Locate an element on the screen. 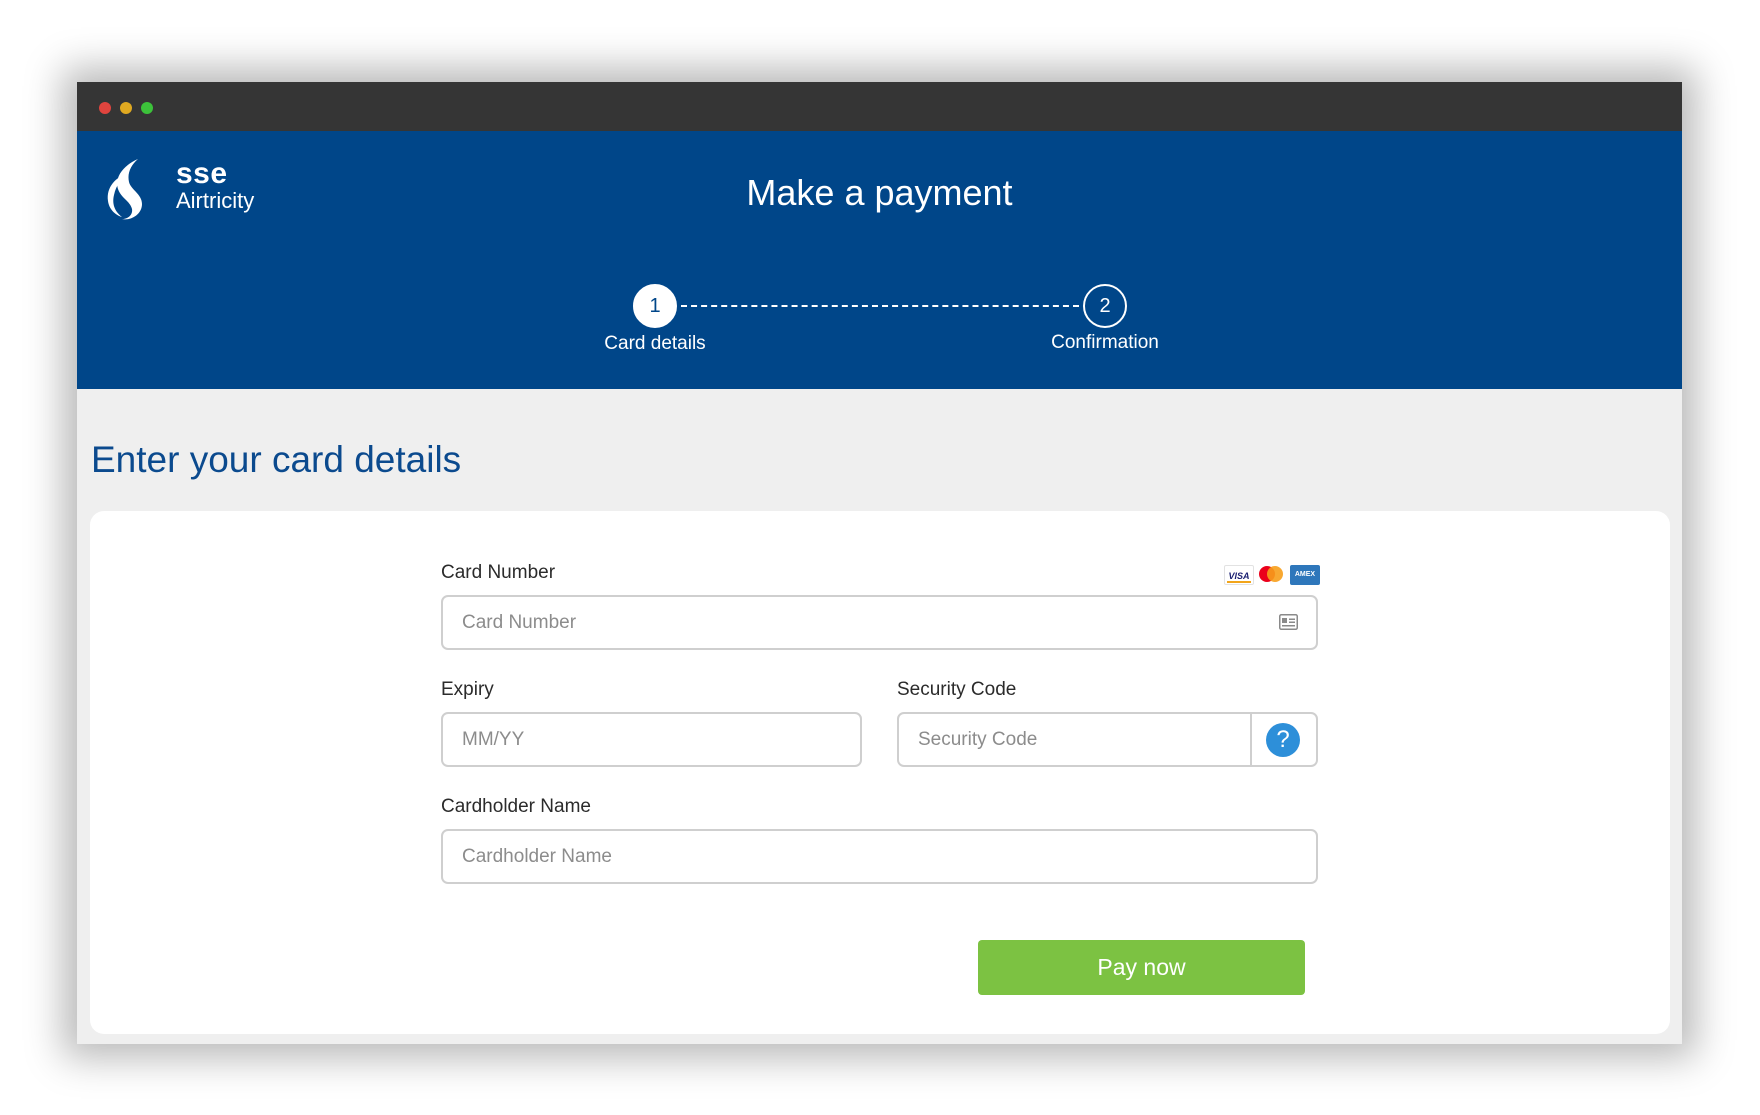 The image size is (1760, 1115). security-code-field: ? is located at coordinates (1107, 739).